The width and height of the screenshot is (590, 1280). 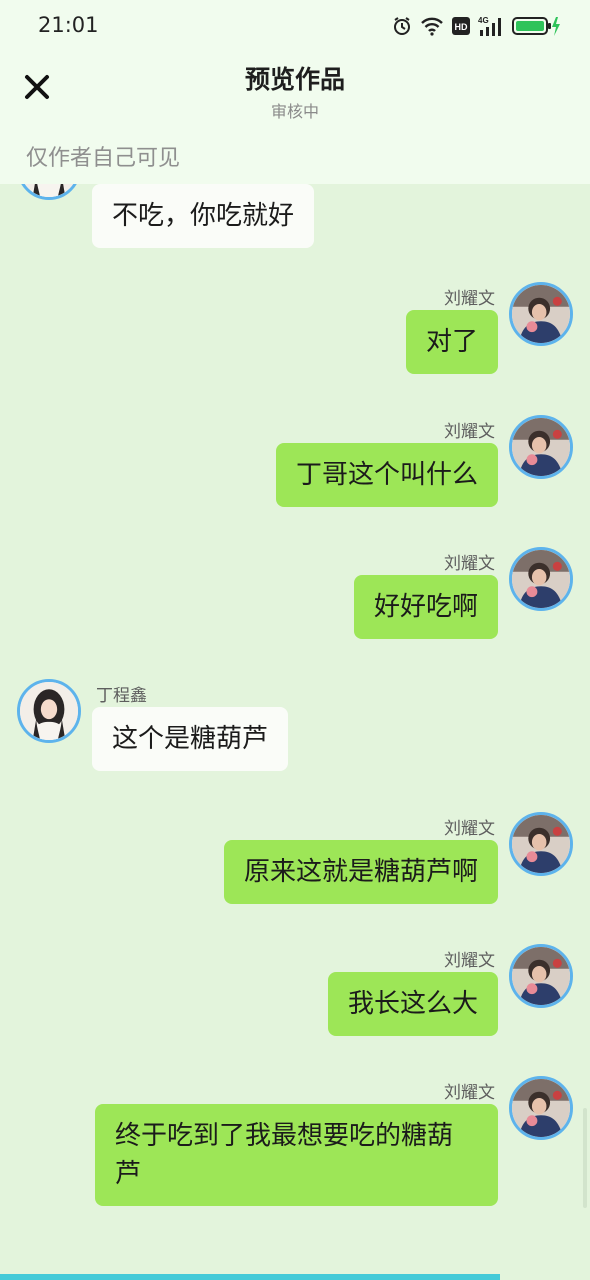 What do you see at coordinates (68, 25) in the screenshot?
I see `status-time: 21:01` at bounding box center [68, 25].